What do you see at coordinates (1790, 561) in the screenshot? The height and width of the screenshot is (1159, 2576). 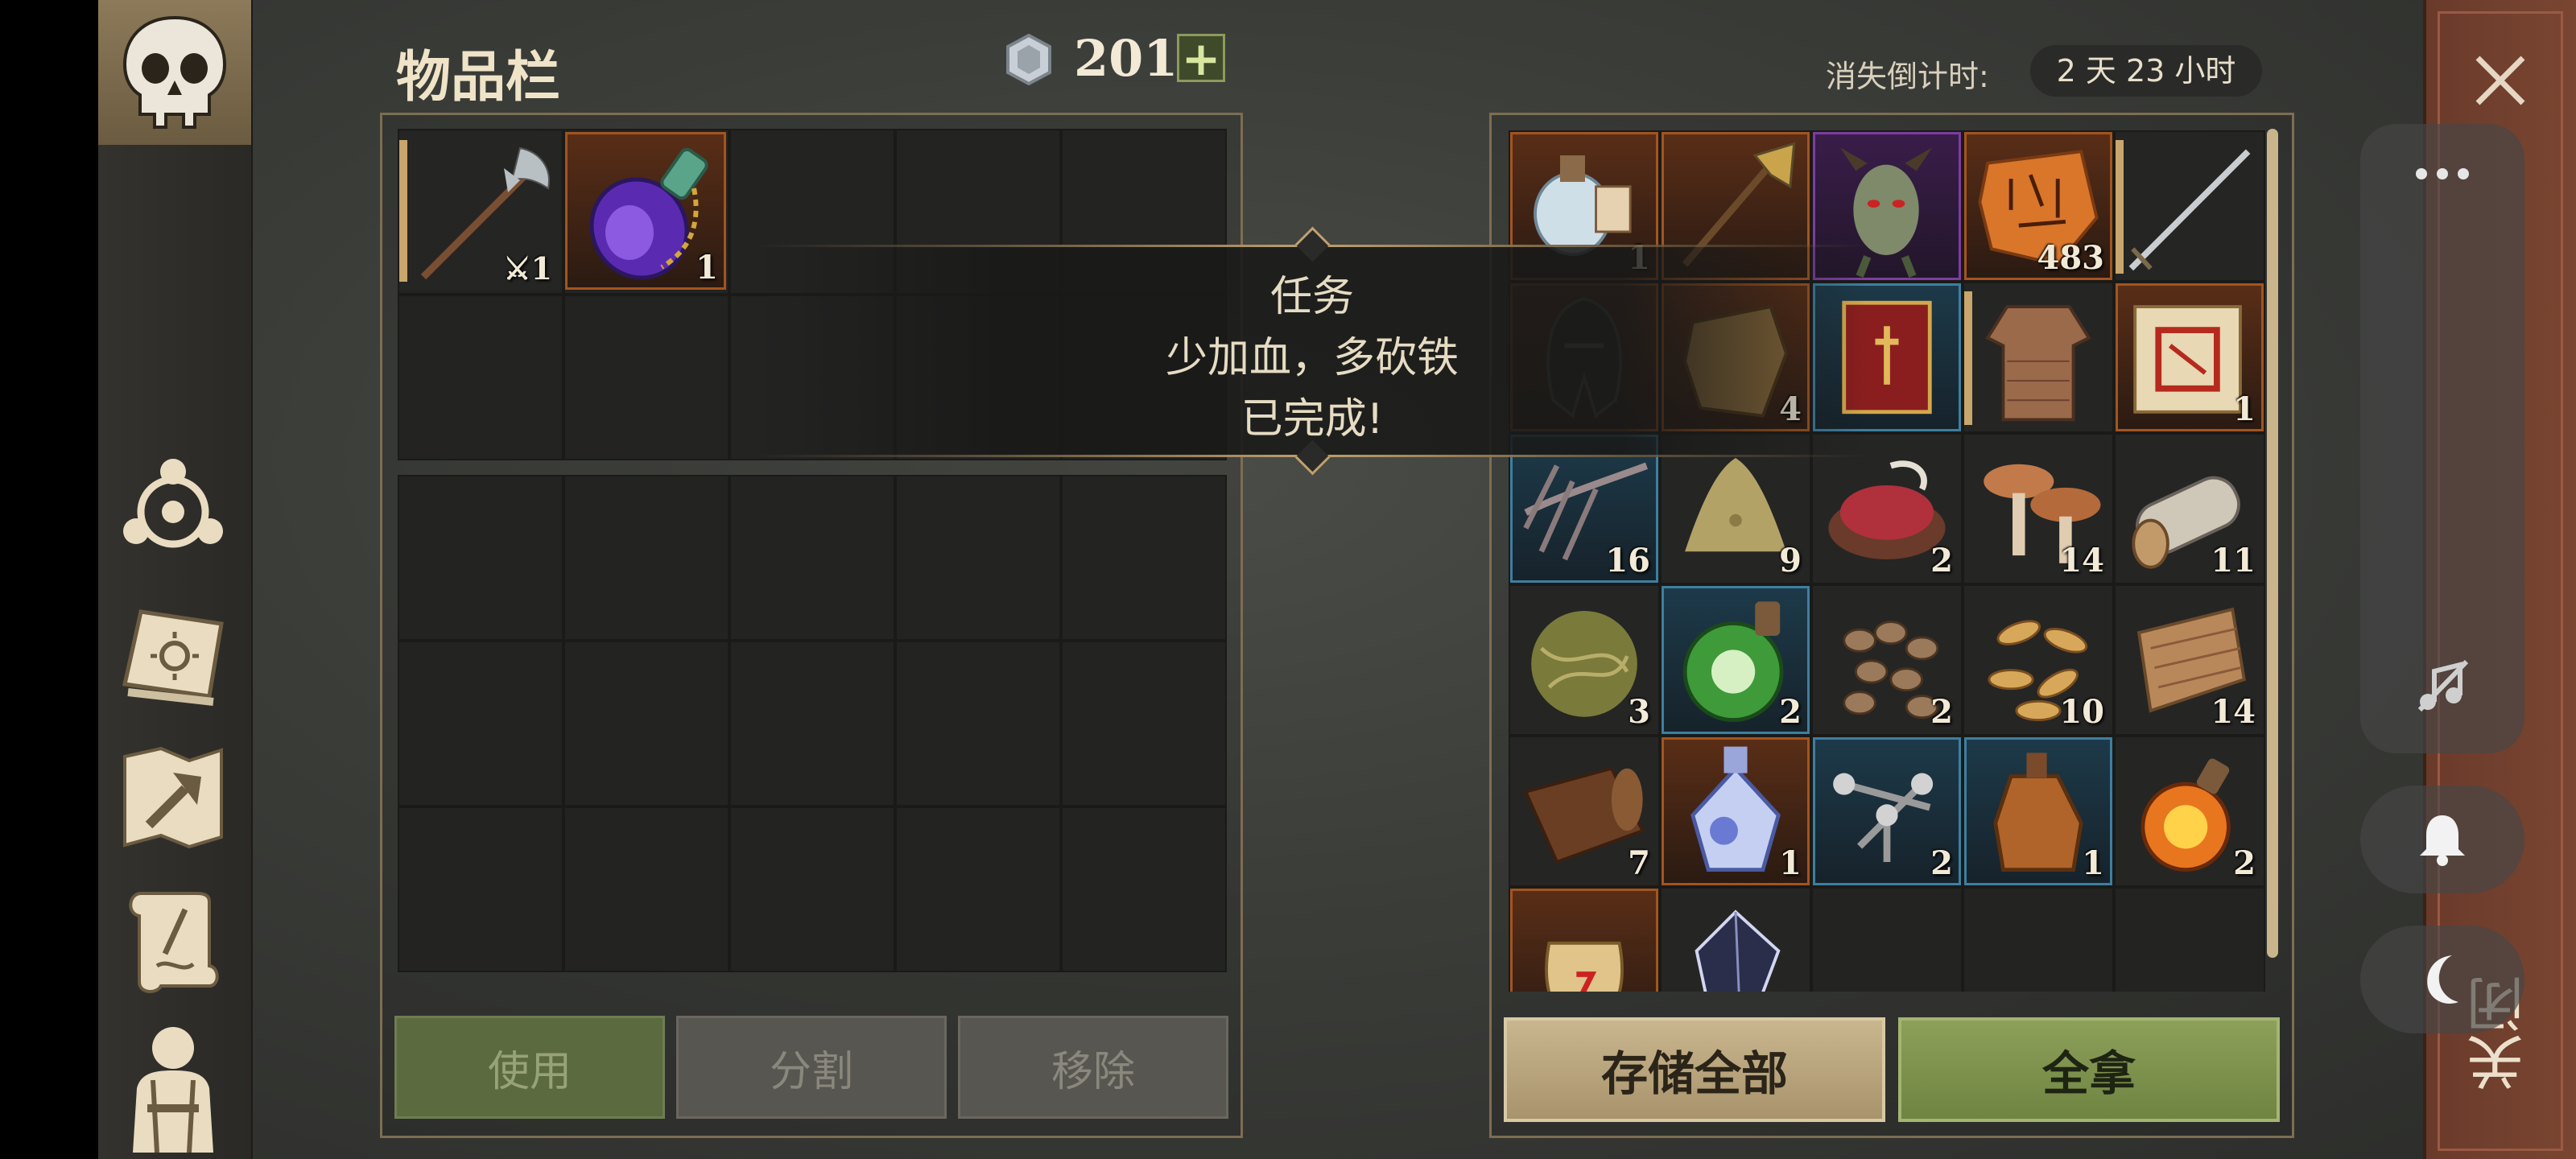 I see `item-count: 9` at bounding box center [1790, 561].